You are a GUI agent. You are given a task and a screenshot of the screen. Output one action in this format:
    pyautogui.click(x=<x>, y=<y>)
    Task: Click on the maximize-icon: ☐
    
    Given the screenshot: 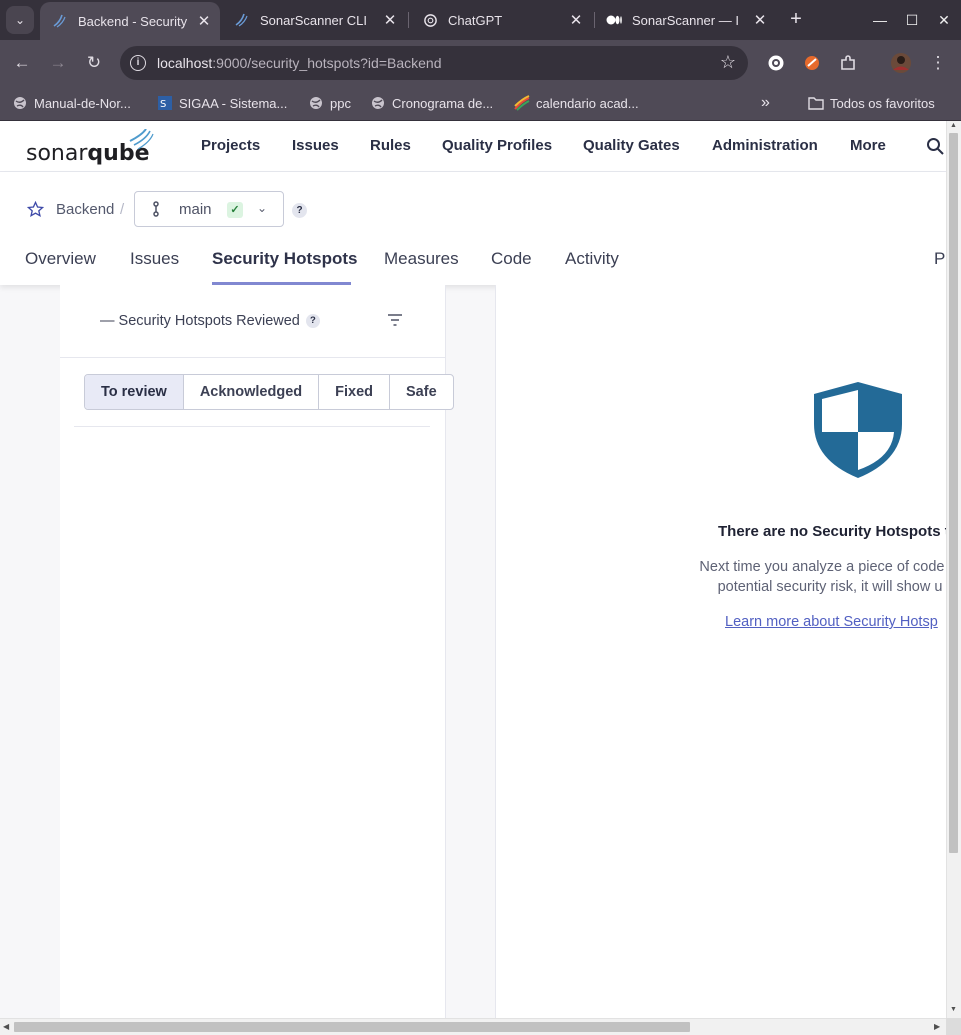 What is the action you would take?
    pyautogui.click(x=912, y=20)
    